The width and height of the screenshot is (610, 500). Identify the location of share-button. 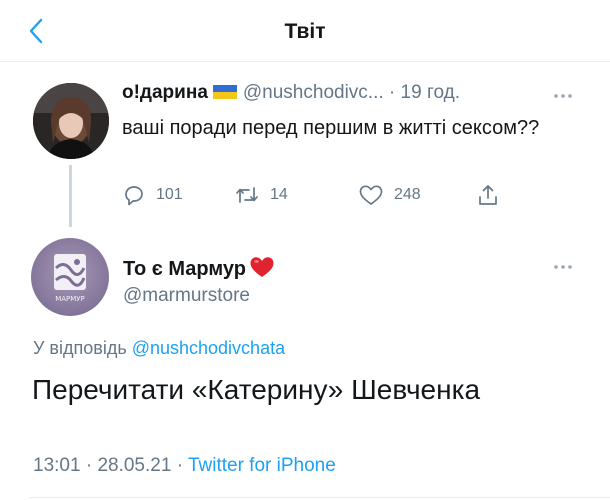
(488, 195).